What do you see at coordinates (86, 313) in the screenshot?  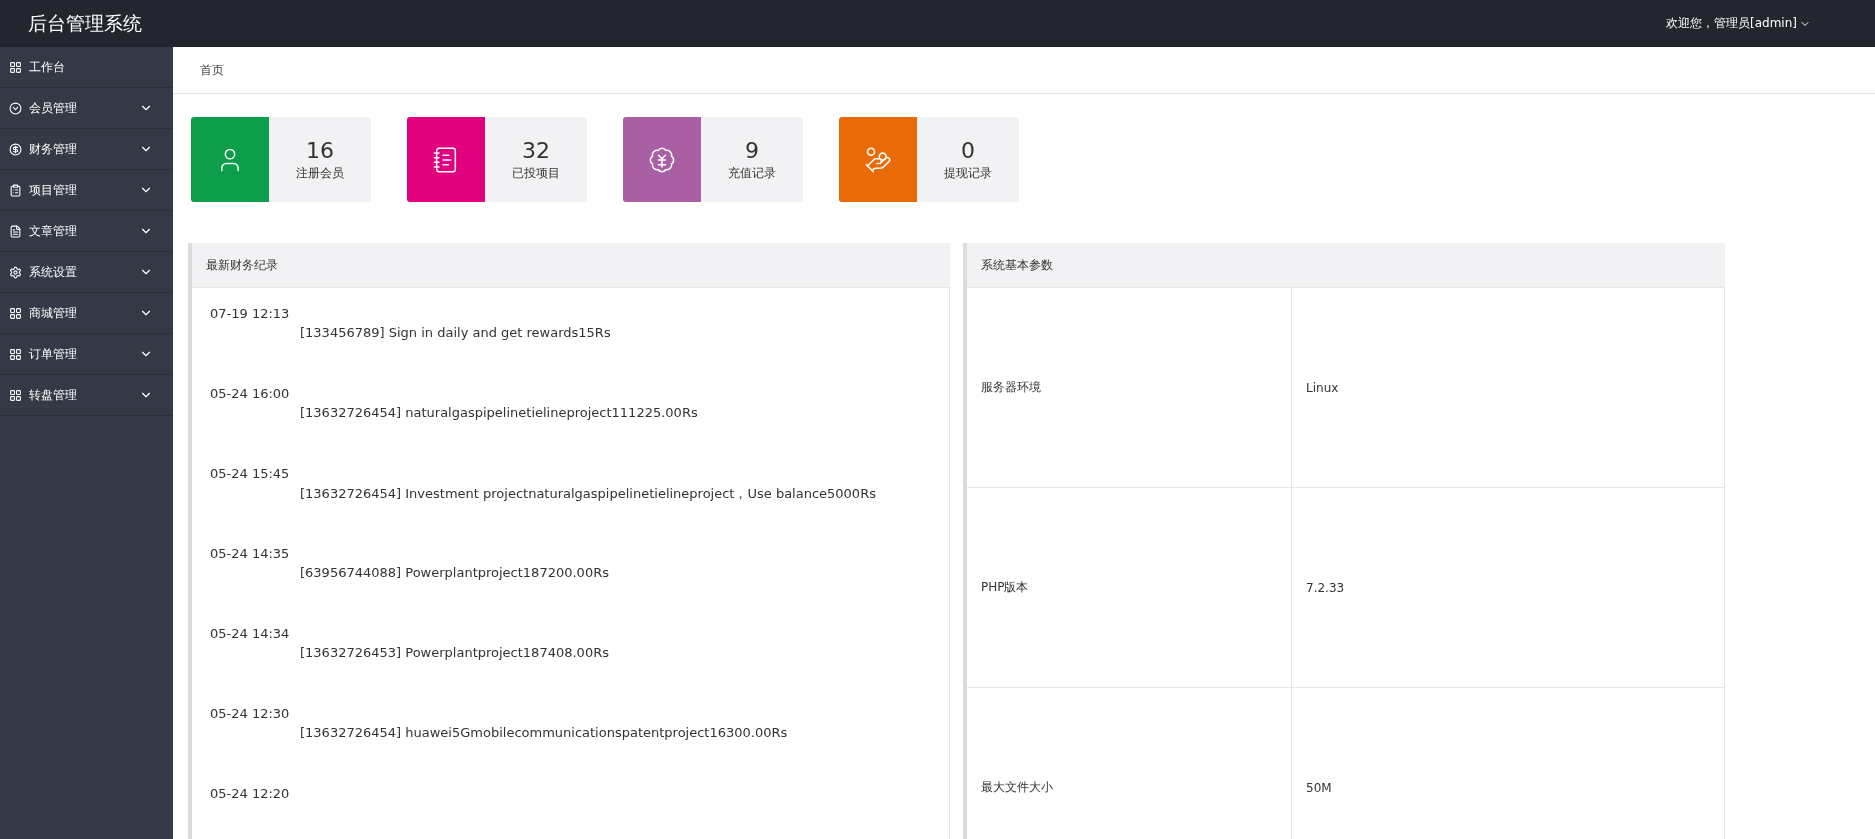 I see `sidebar-item: 商城管理` at bounding box center [86, 313].